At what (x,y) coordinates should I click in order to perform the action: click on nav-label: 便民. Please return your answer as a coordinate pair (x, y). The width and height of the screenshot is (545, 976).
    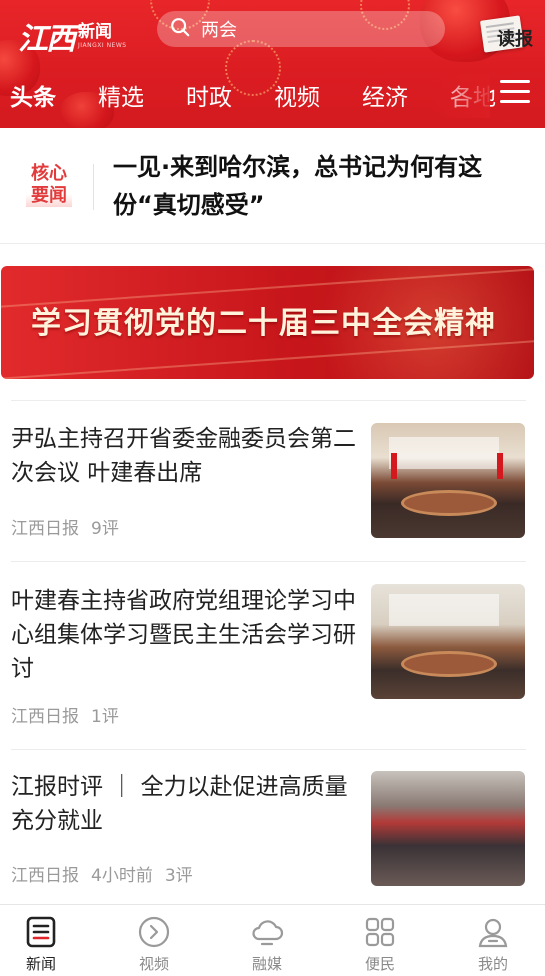
    Looking at the image, I should click on (379, 964).